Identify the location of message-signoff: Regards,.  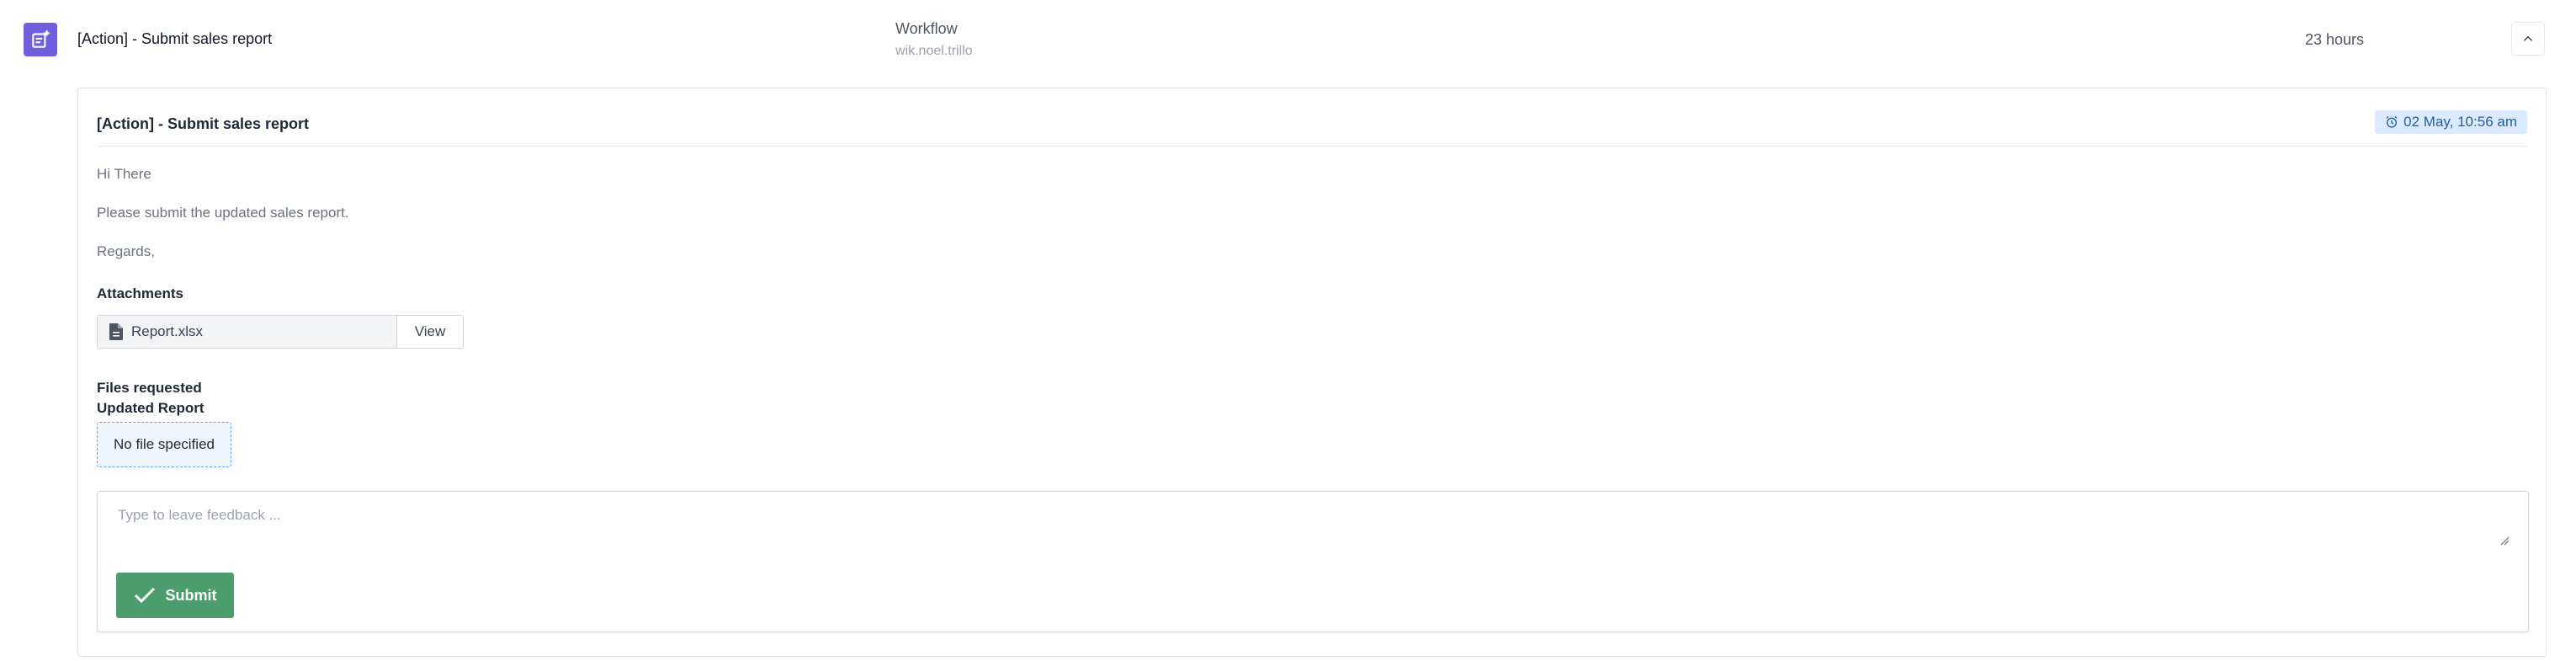
(126, 251).